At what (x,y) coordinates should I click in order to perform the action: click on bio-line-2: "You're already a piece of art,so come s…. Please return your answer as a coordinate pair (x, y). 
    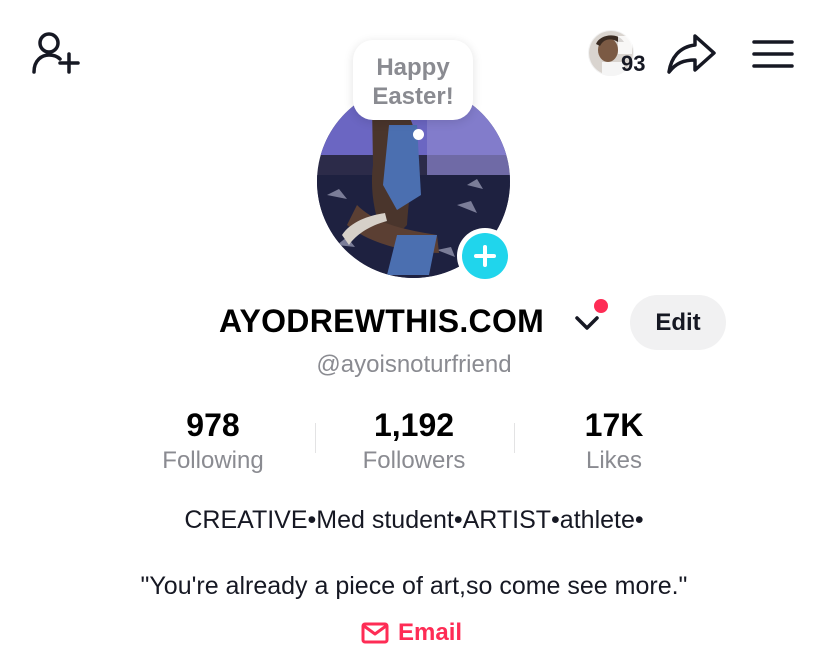
    Looking at the image, I should click on (414, 586).